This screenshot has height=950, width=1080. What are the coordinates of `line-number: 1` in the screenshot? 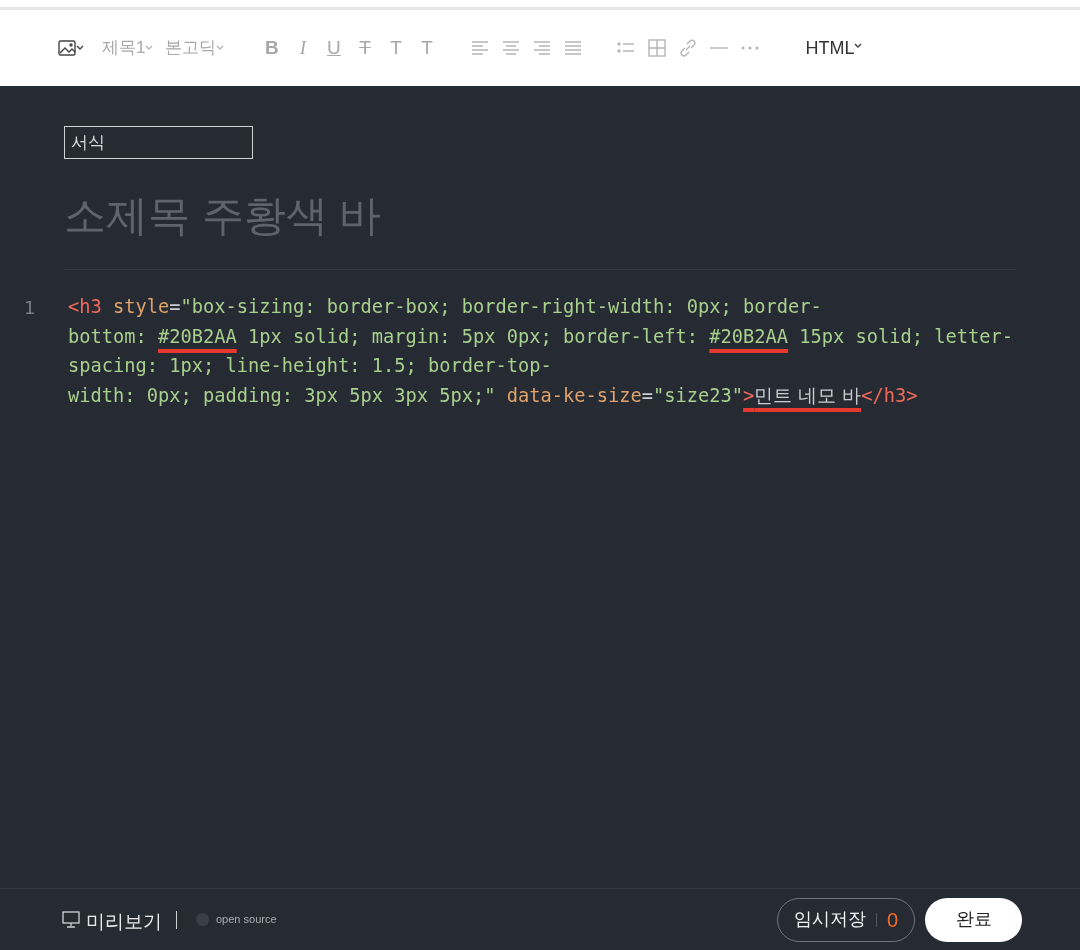 It's located at (30, 308).